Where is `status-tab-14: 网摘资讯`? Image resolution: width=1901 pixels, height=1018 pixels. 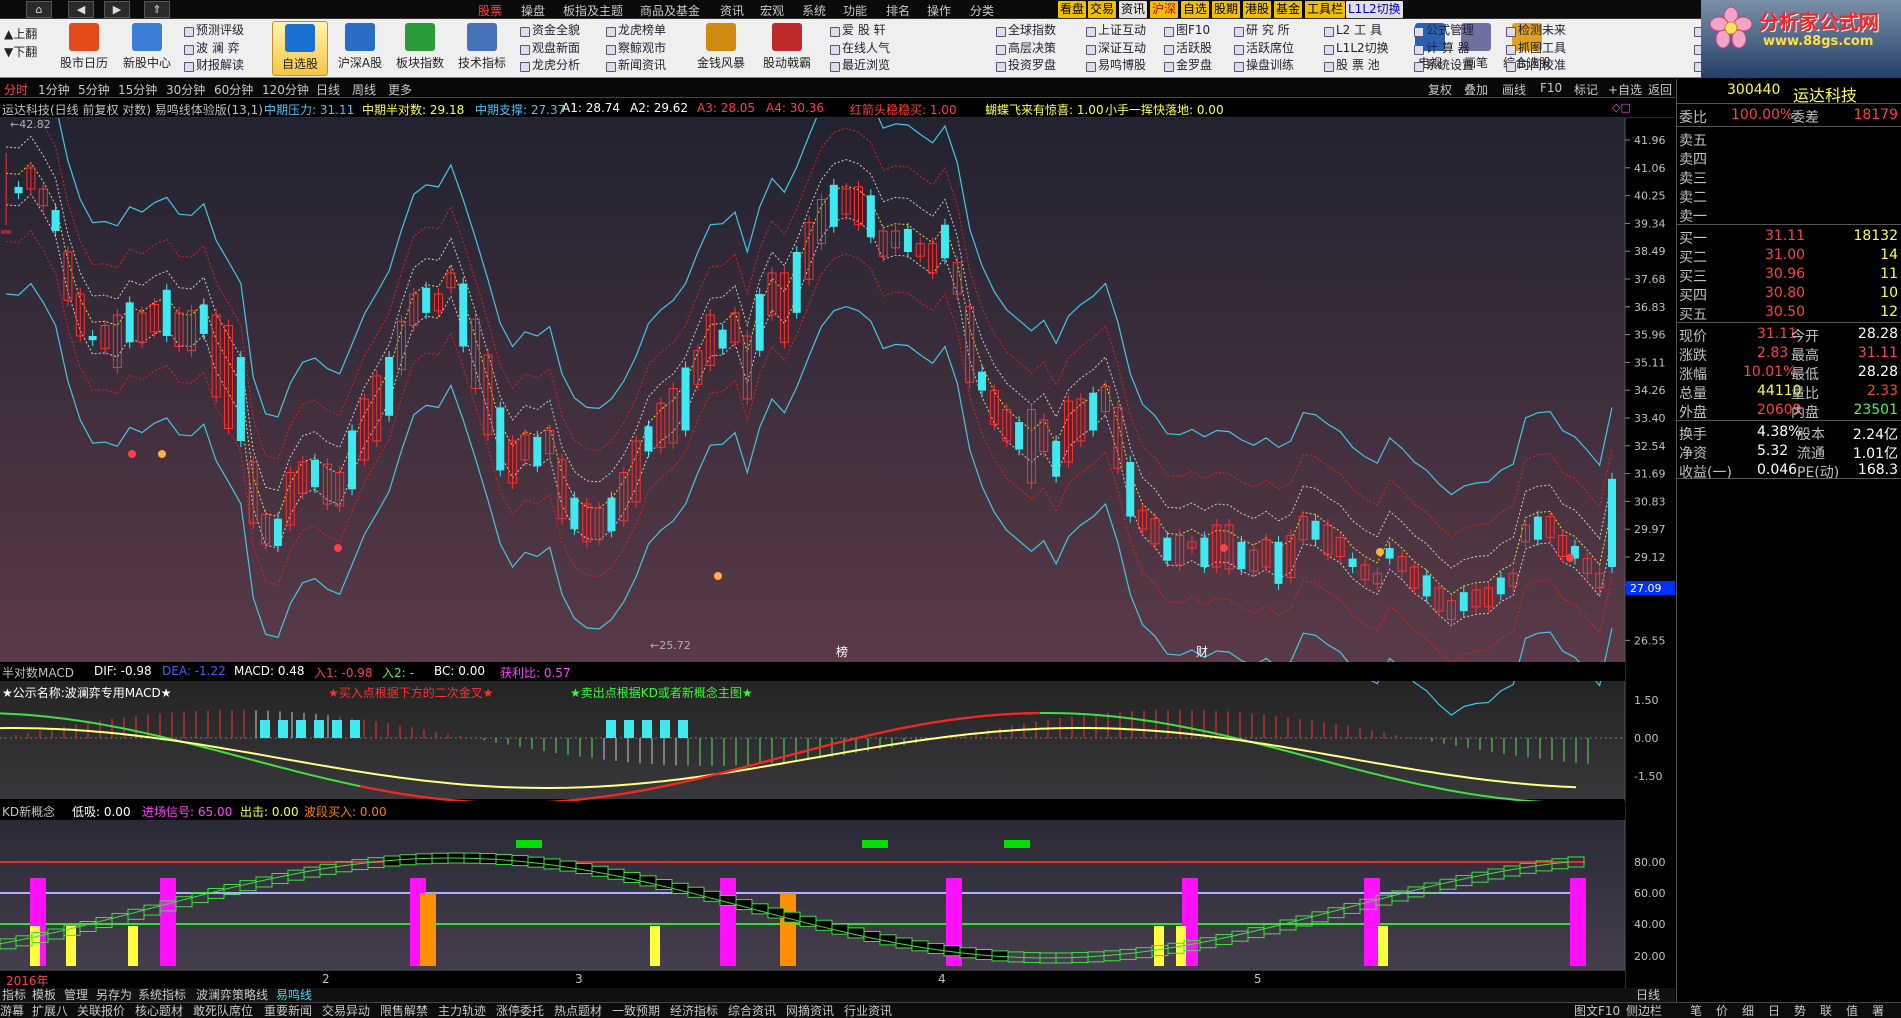 status-tab-14: 网摘资讯 is located at coordinates (810, 1011).